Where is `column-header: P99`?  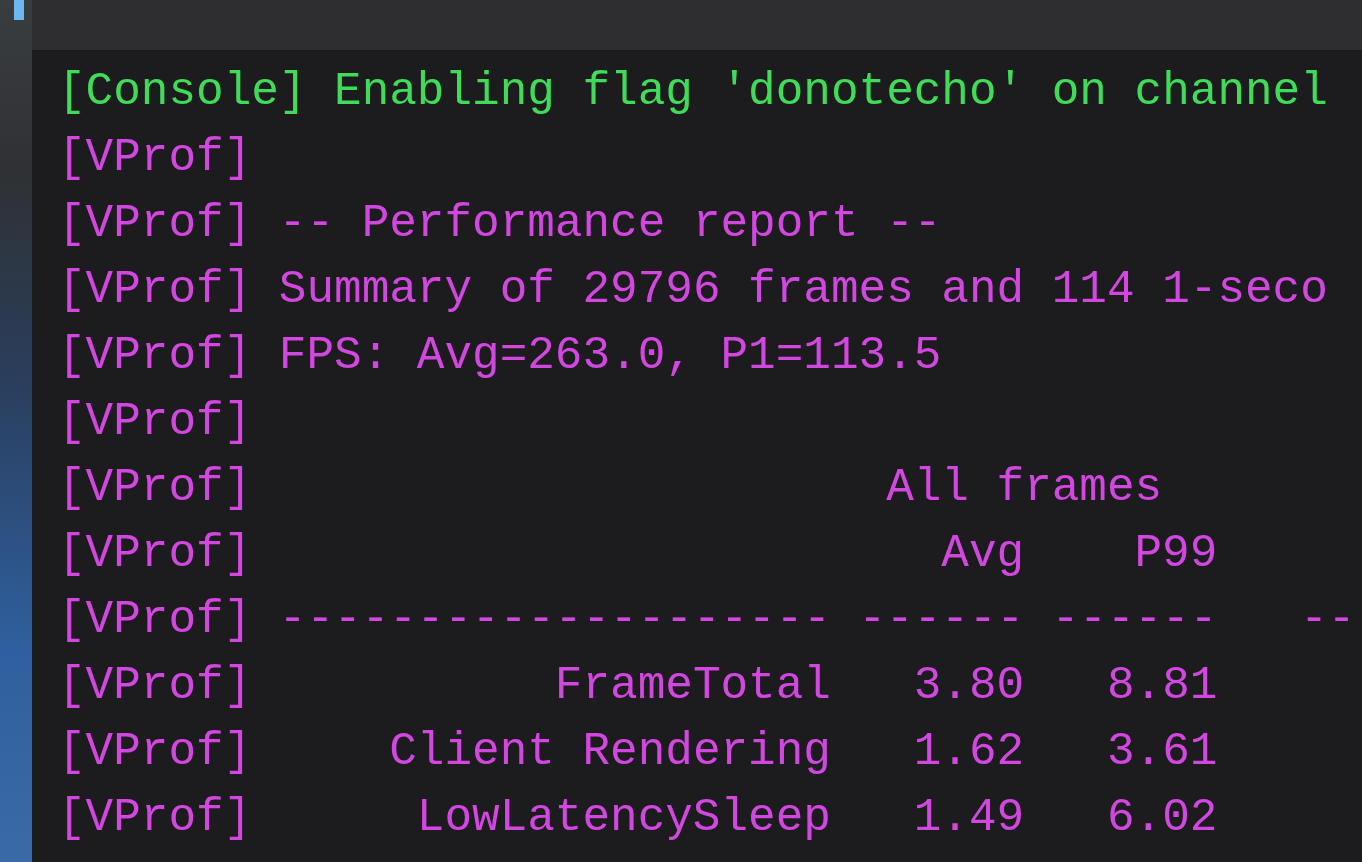
column-header: P99 is located at coordinates (1175, 554).